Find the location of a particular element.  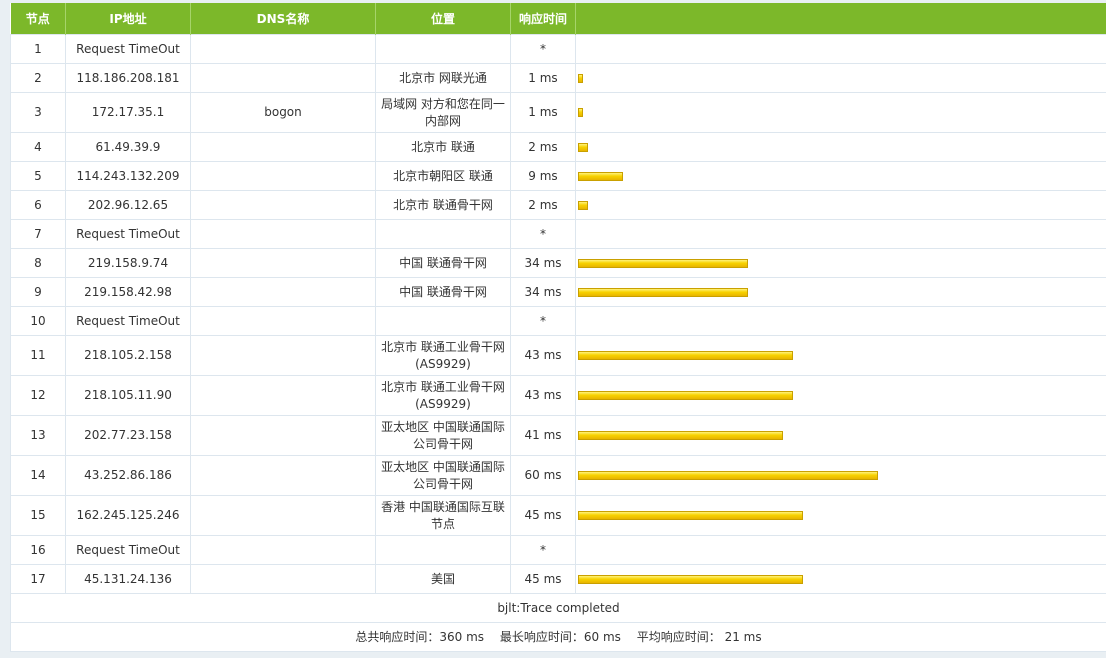

table-row: 2 118.186.208.181 北京市 网联光通 1 ms is located at coordinates (558, 78).